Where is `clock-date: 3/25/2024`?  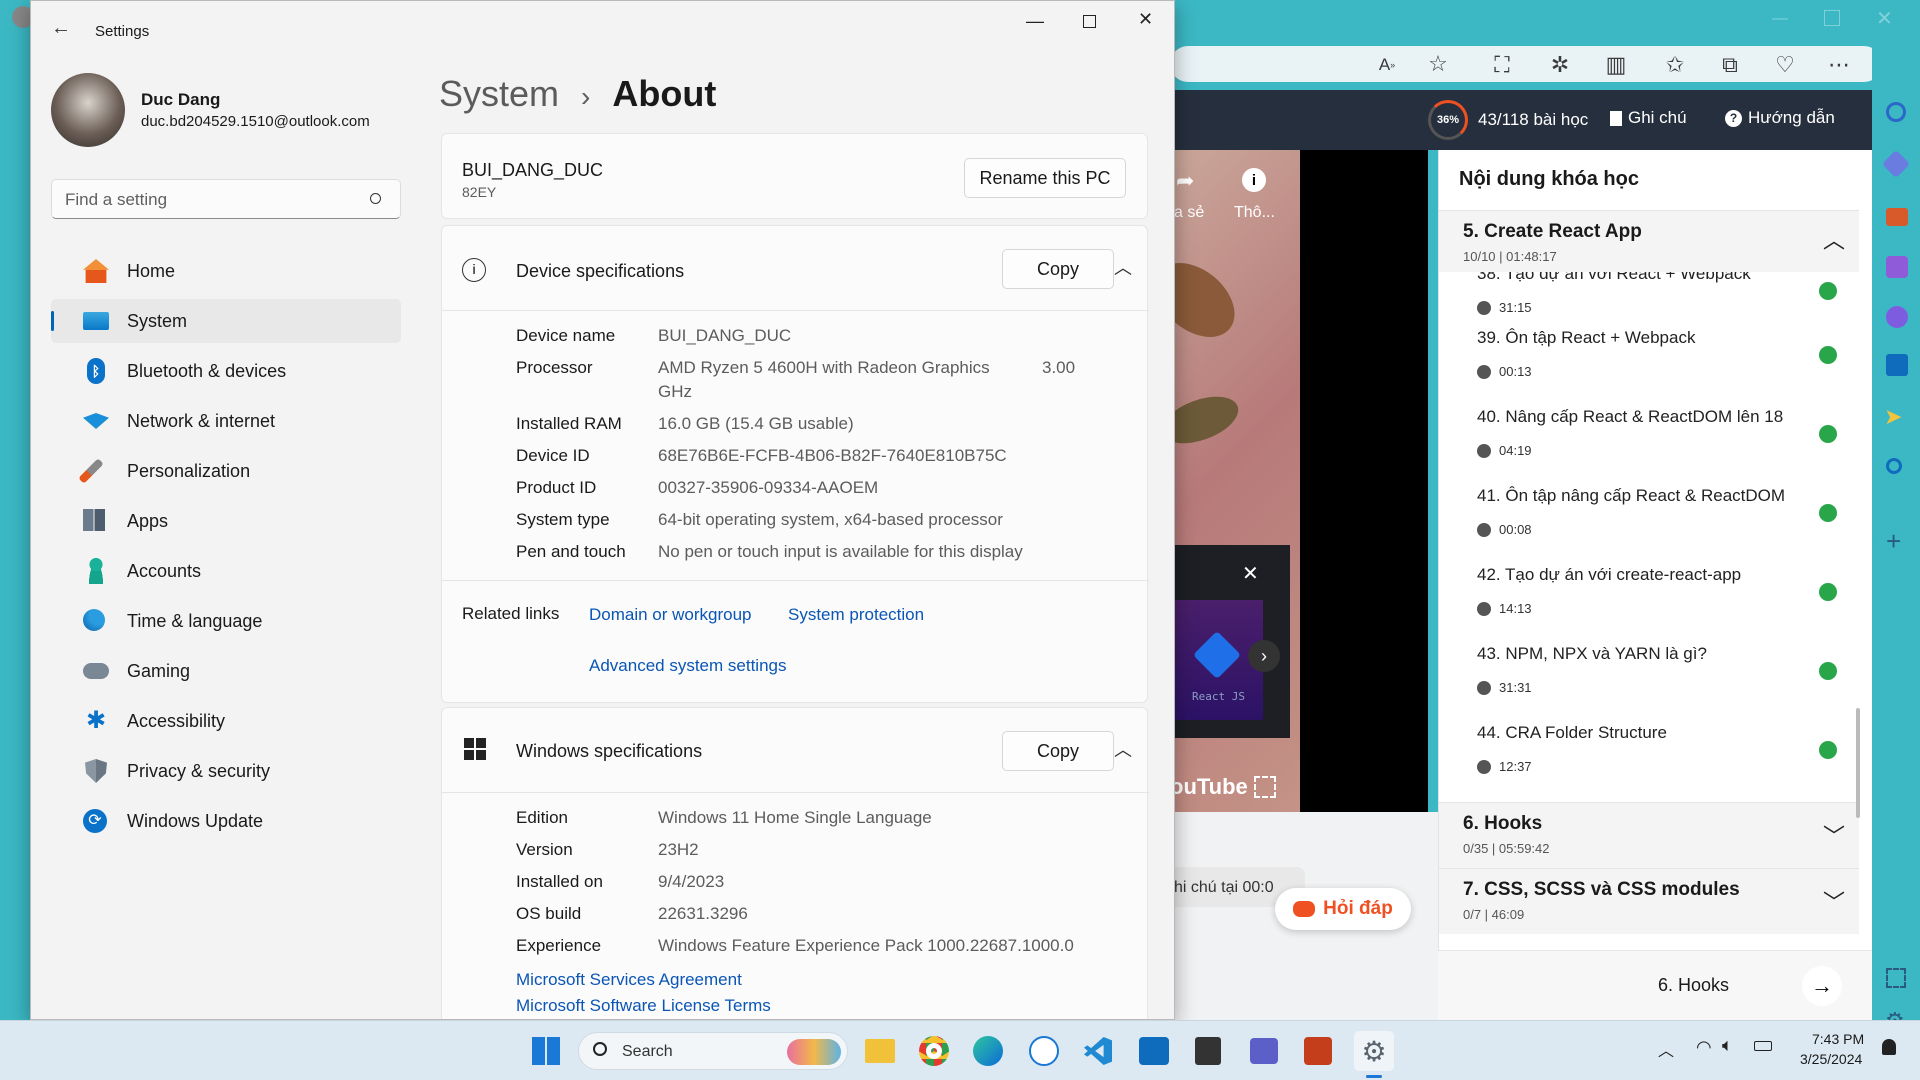
clock-date: 3/25/2024 is located at coordinates (1831, 1059).